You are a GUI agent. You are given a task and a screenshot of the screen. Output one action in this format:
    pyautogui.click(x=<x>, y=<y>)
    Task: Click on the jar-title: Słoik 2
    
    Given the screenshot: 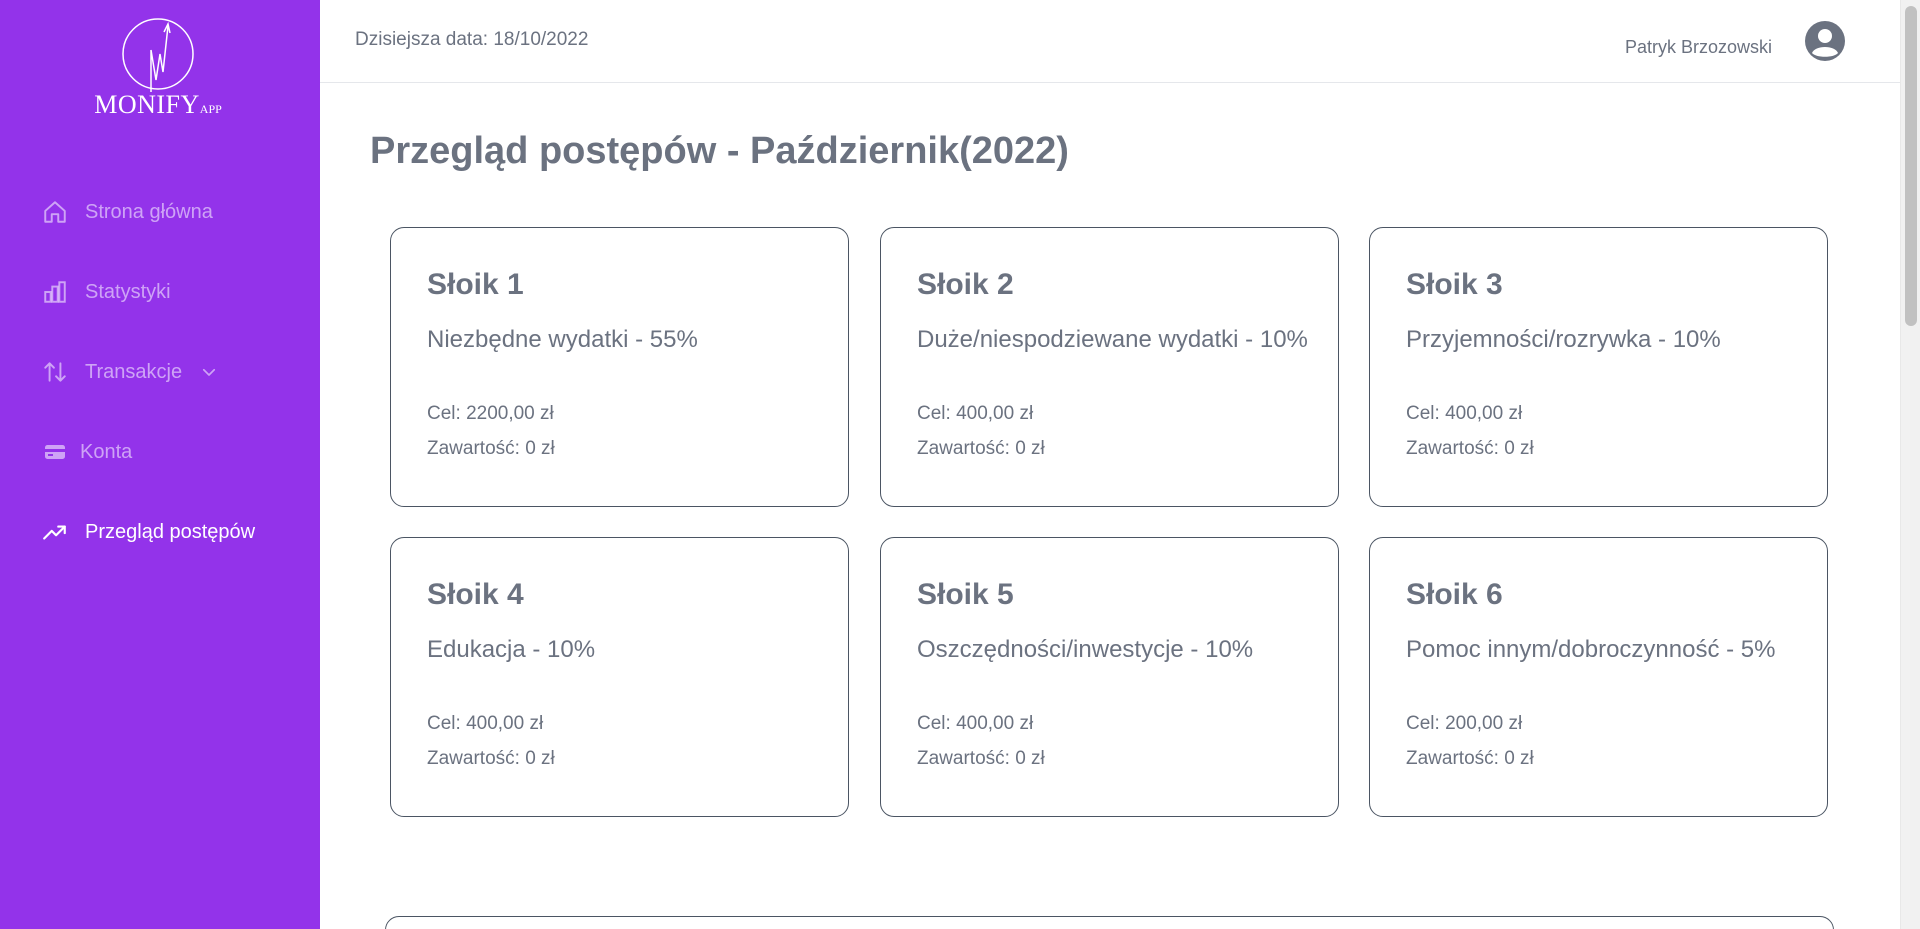 What is the action you would take?
    pyautogui.click(x=965, y=284)
    